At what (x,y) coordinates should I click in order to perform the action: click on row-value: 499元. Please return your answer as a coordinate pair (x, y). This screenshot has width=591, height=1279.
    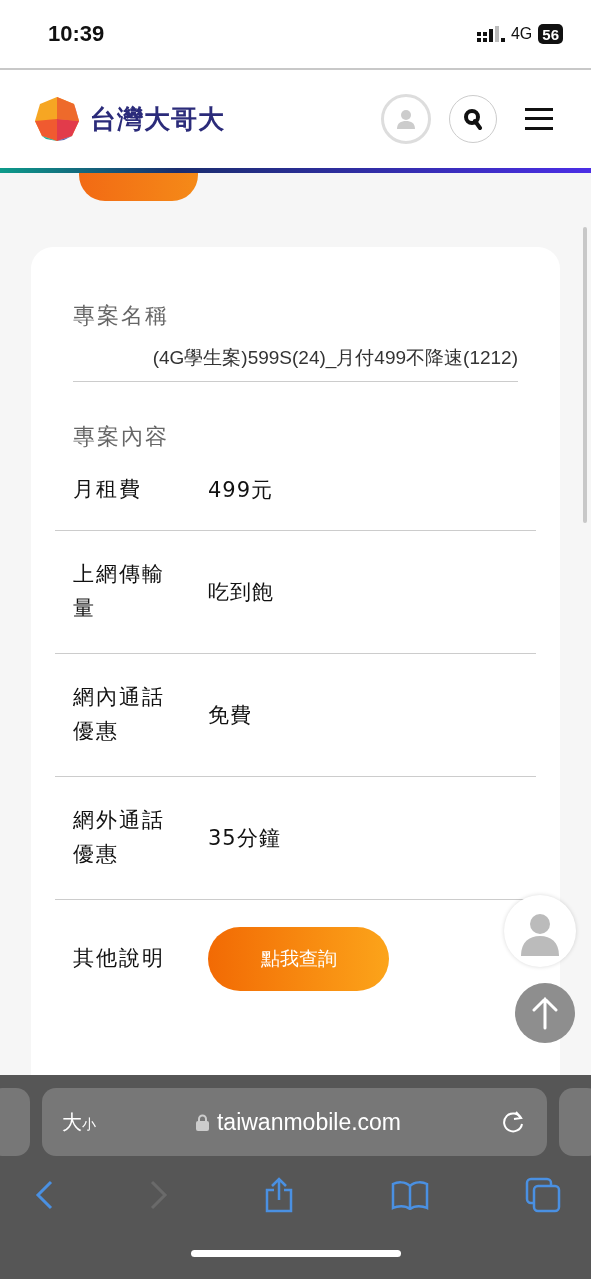
    Looking at the image, I should click on (241, 490).